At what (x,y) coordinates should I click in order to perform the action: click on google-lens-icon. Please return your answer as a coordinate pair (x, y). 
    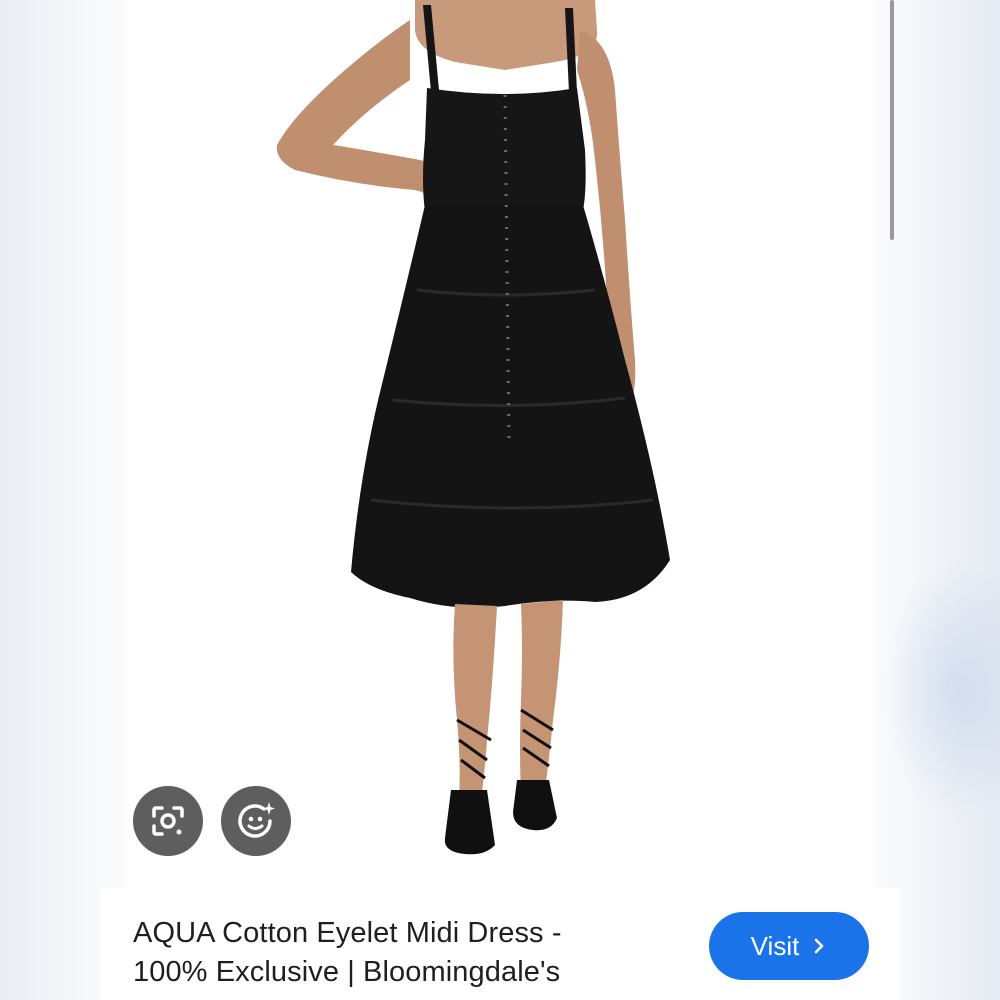
    Looking at the image, I should click on (168, 821).